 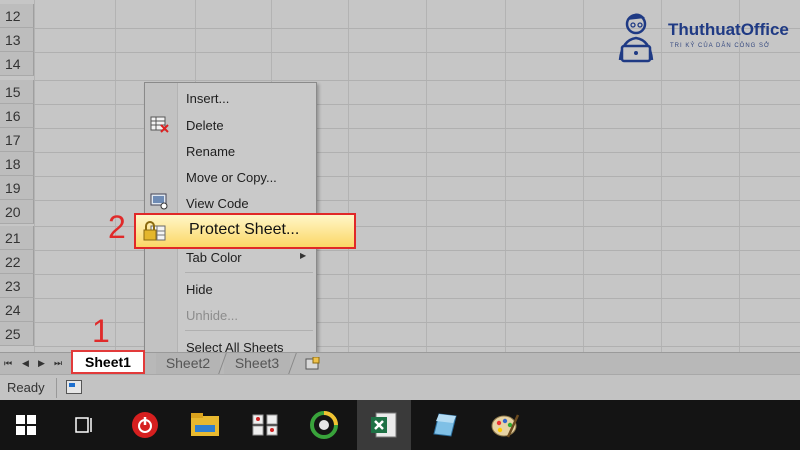 What do you see at coordinates (159, 201) in the screenshot?
I see `view-code-icon` at bounding box center [159, 201].